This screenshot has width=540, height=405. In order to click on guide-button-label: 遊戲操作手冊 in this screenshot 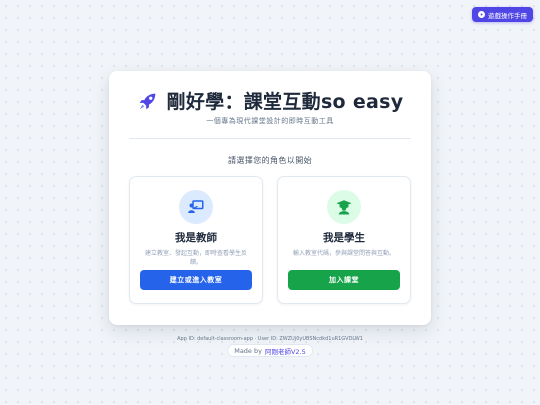, I will do `click(507, 15)`.